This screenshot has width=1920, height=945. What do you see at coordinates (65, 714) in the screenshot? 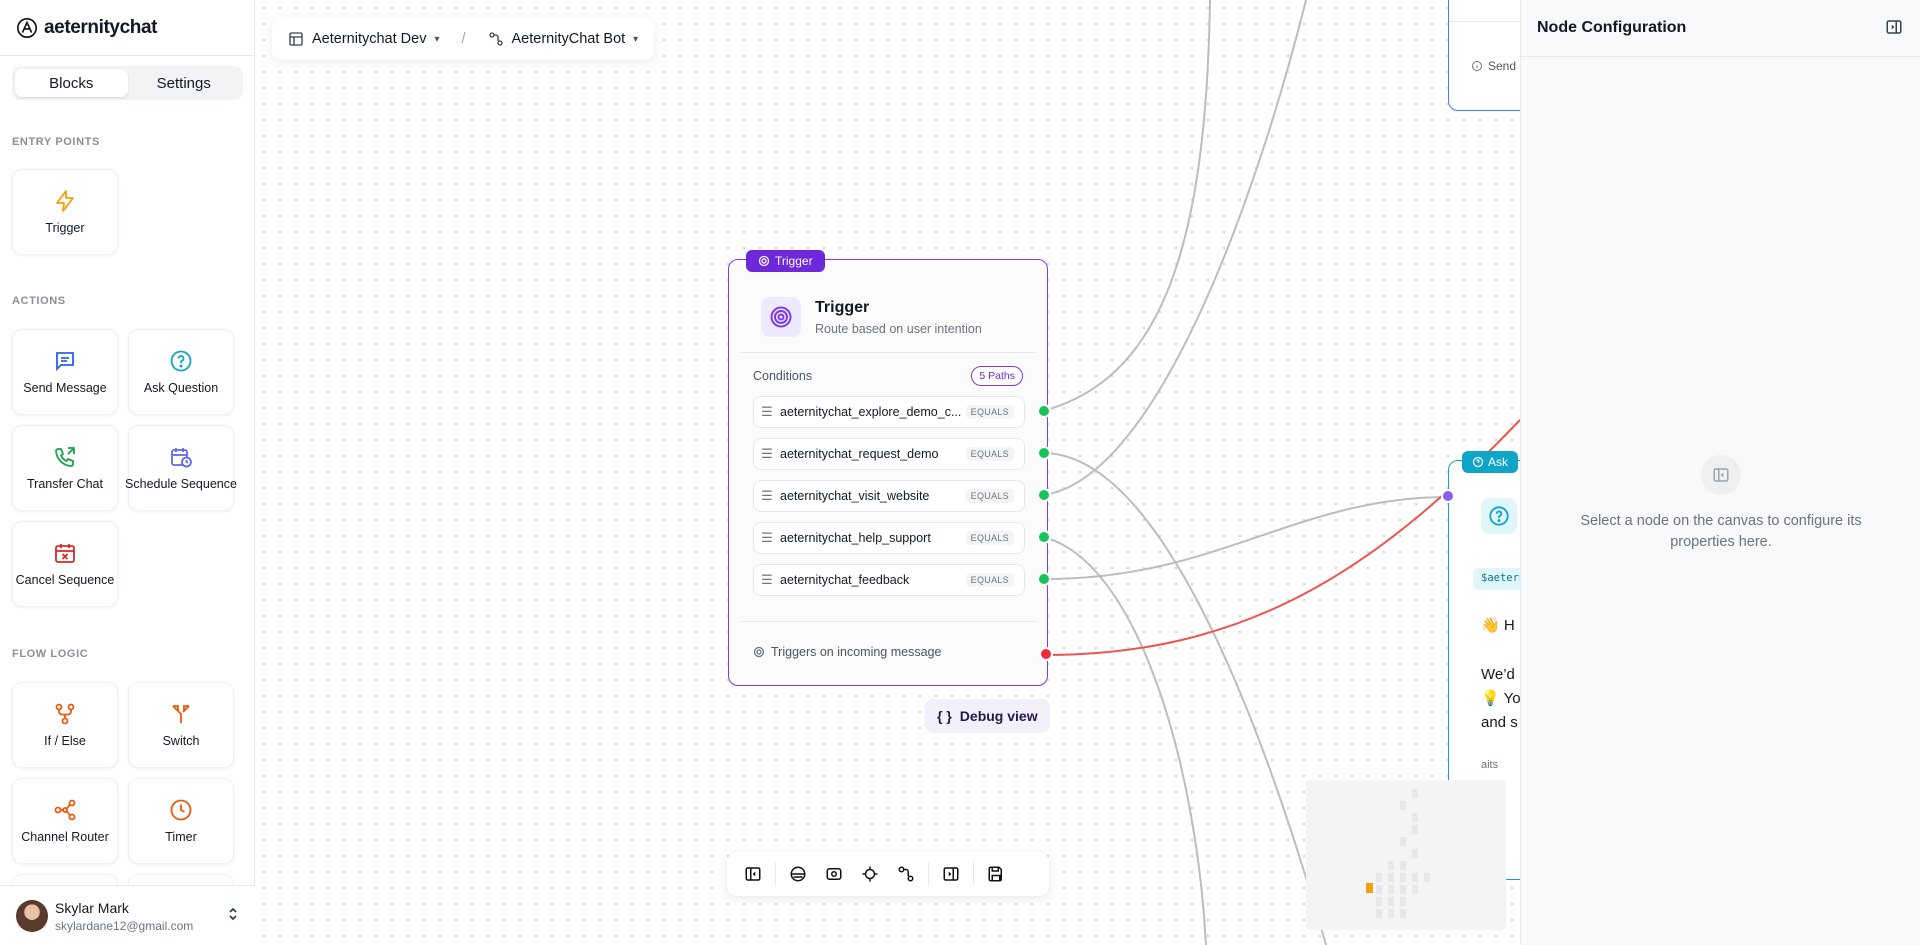
I see `branch-icon` at bounding box center [65, 714].